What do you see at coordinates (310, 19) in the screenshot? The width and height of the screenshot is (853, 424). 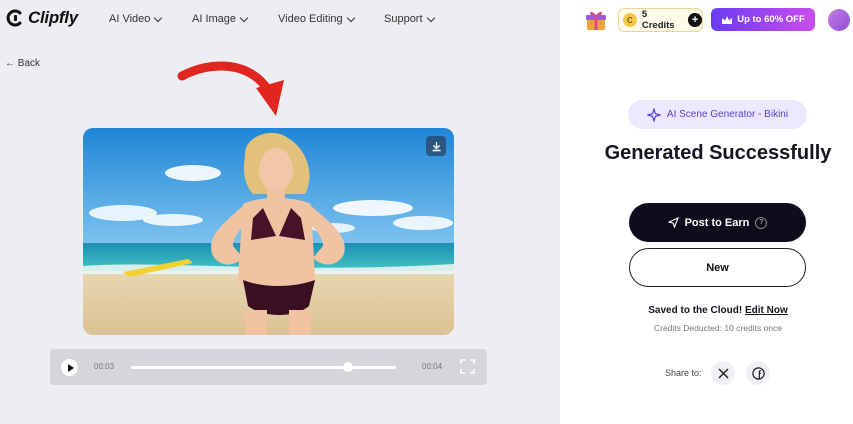 I see `nav-label: Video Editing` at bounding box center [310, 19].